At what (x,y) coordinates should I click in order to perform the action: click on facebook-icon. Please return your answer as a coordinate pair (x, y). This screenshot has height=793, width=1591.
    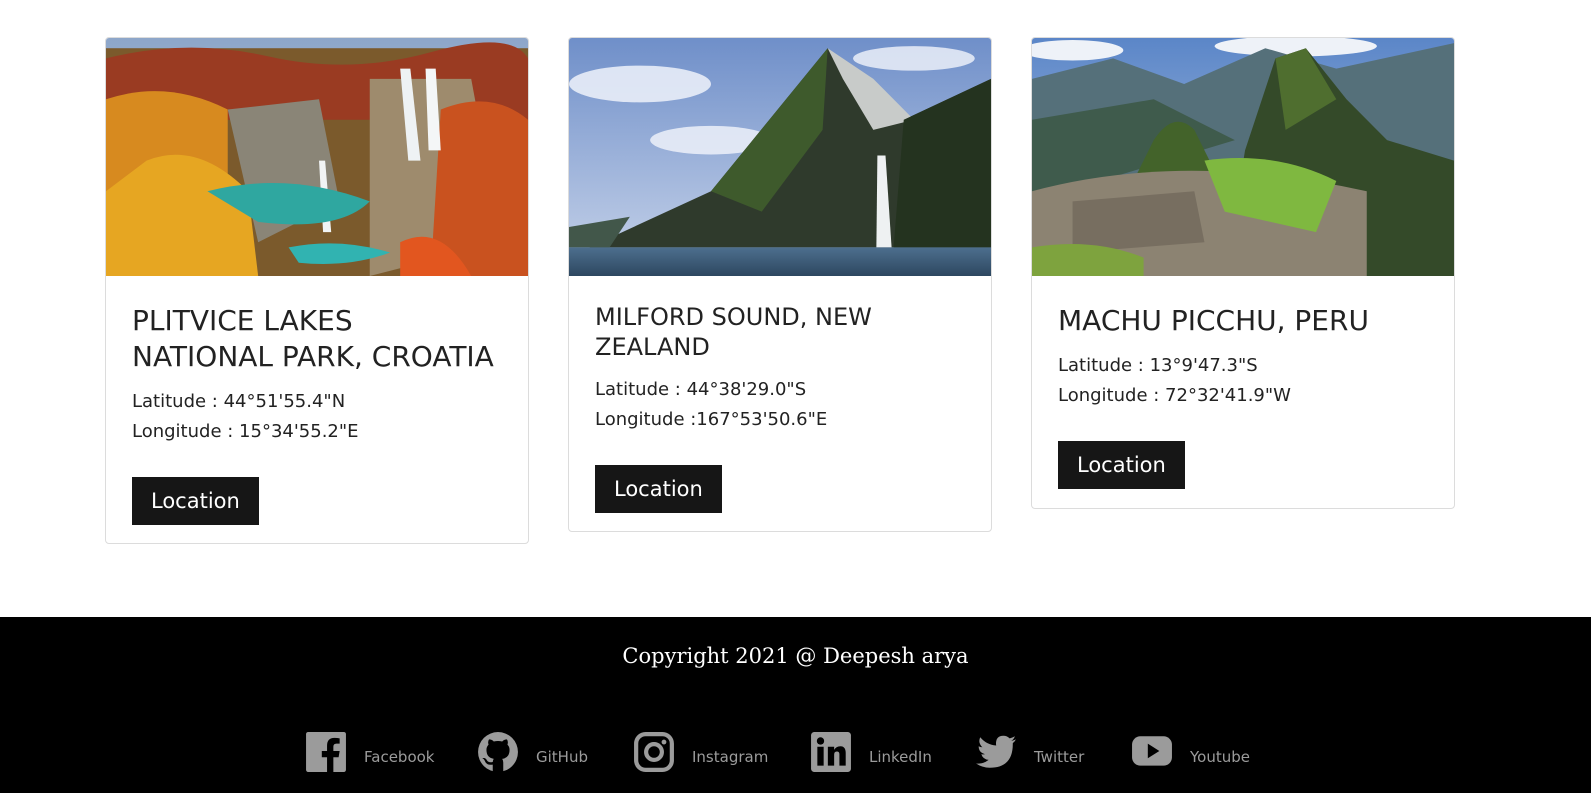
    Looking at the image, I should click on (326, 752).